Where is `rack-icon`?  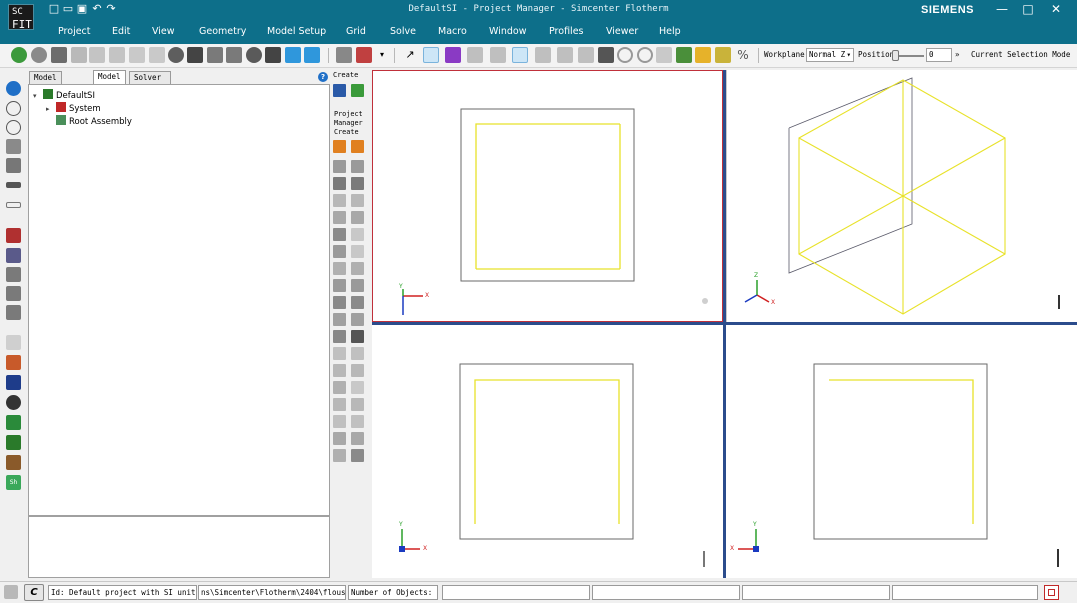
rack-icon is located at coordinates (339, 387).